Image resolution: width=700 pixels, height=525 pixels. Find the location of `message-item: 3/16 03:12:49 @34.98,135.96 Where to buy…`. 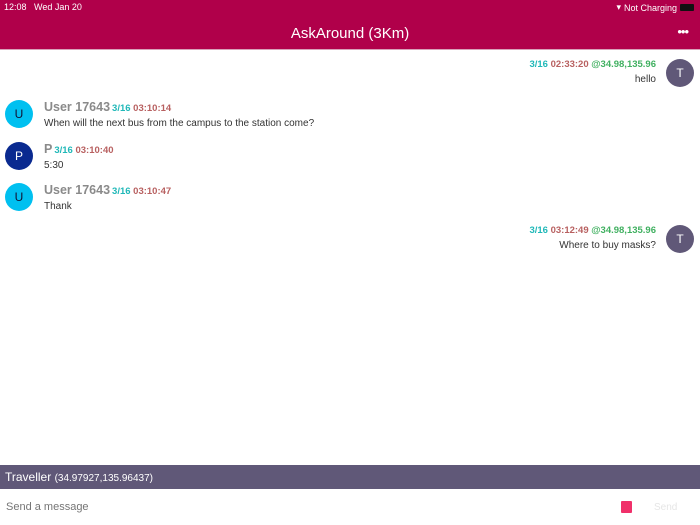

message-item: 3/16 03:12:49 @34.98,135.96 Where to buy… is located at coordinates (592, 238).